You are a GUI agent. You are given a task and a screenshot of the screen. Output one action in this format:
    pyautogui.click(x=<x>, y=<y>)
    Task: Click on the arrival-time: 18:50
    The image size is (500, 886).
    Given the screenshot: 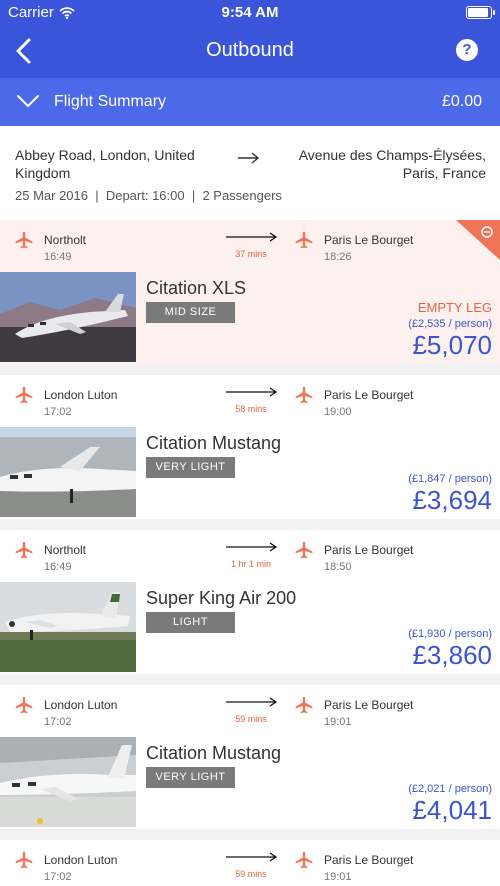 What is the action you would take?
    pyautogui.click(x=338, y=567)
    